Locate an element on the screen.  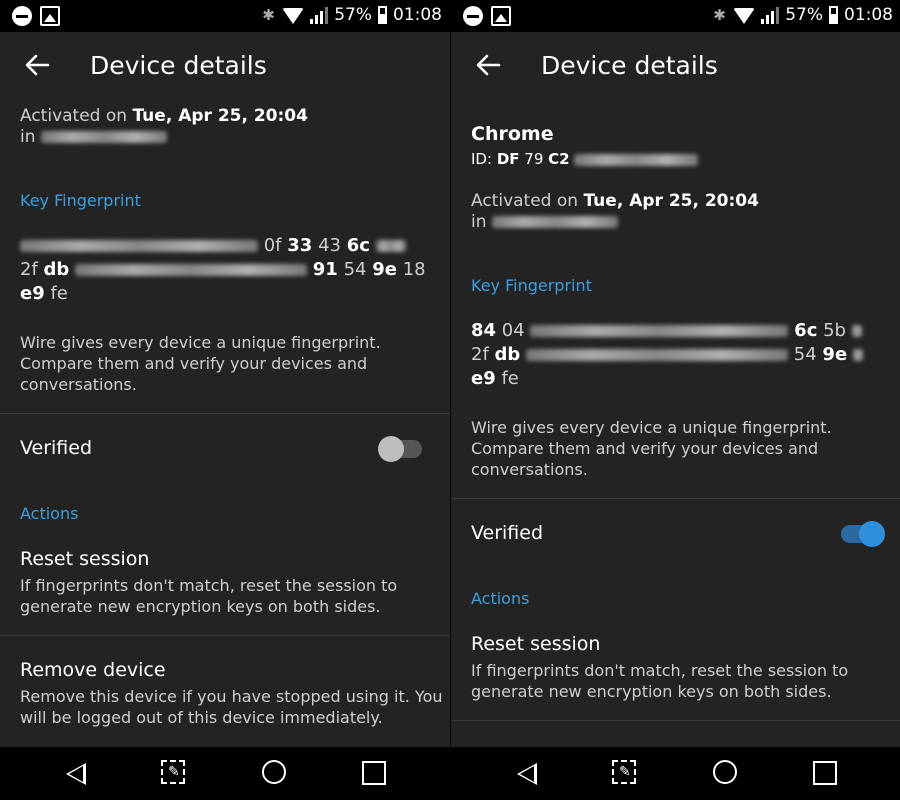
redacted-id is located at coordinates (636, 159).